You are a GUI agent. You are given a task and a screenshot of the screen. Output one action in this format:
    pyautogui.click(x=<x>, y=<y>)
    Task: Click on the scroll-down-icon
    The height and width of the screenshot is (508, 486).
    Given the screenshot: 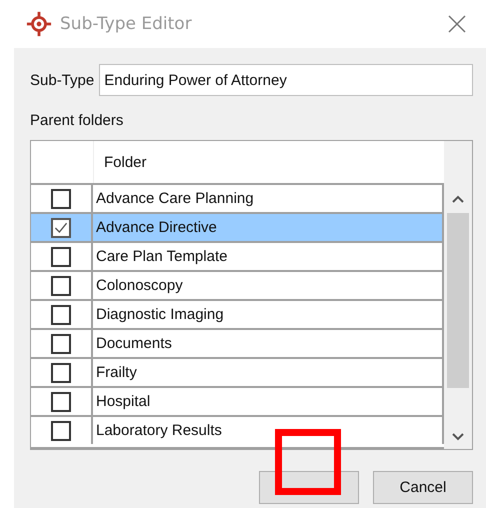 What is the action you would take?
    pyautogui.click(x=458, y=437)
    